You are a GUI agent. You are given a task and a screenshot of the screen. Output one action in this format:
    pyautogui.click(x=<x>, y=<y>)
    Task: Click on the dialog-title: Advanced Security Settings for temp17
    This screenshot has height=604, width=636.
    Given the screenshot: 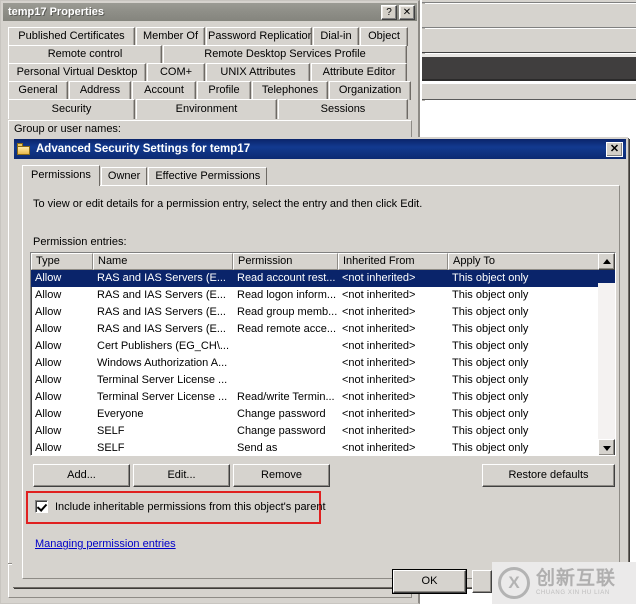 What is the action you would take?
    pyautogui.click(x=143, y=149)
    